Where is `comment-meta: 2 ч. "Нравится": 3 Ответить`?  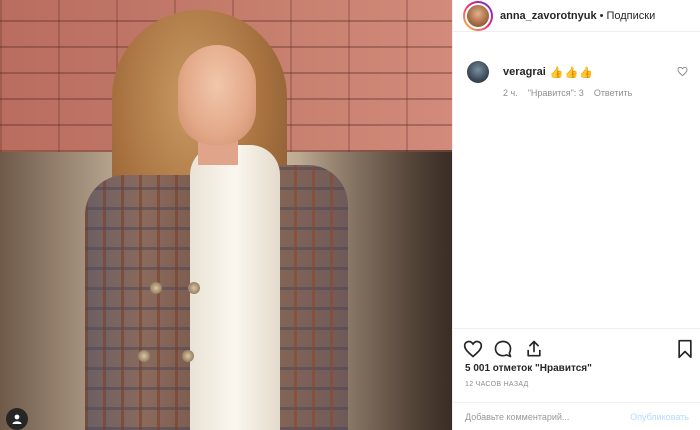
comment-meta: 2 ч. "Нравится": 3 Ответить is located at coordinates (567, 93).